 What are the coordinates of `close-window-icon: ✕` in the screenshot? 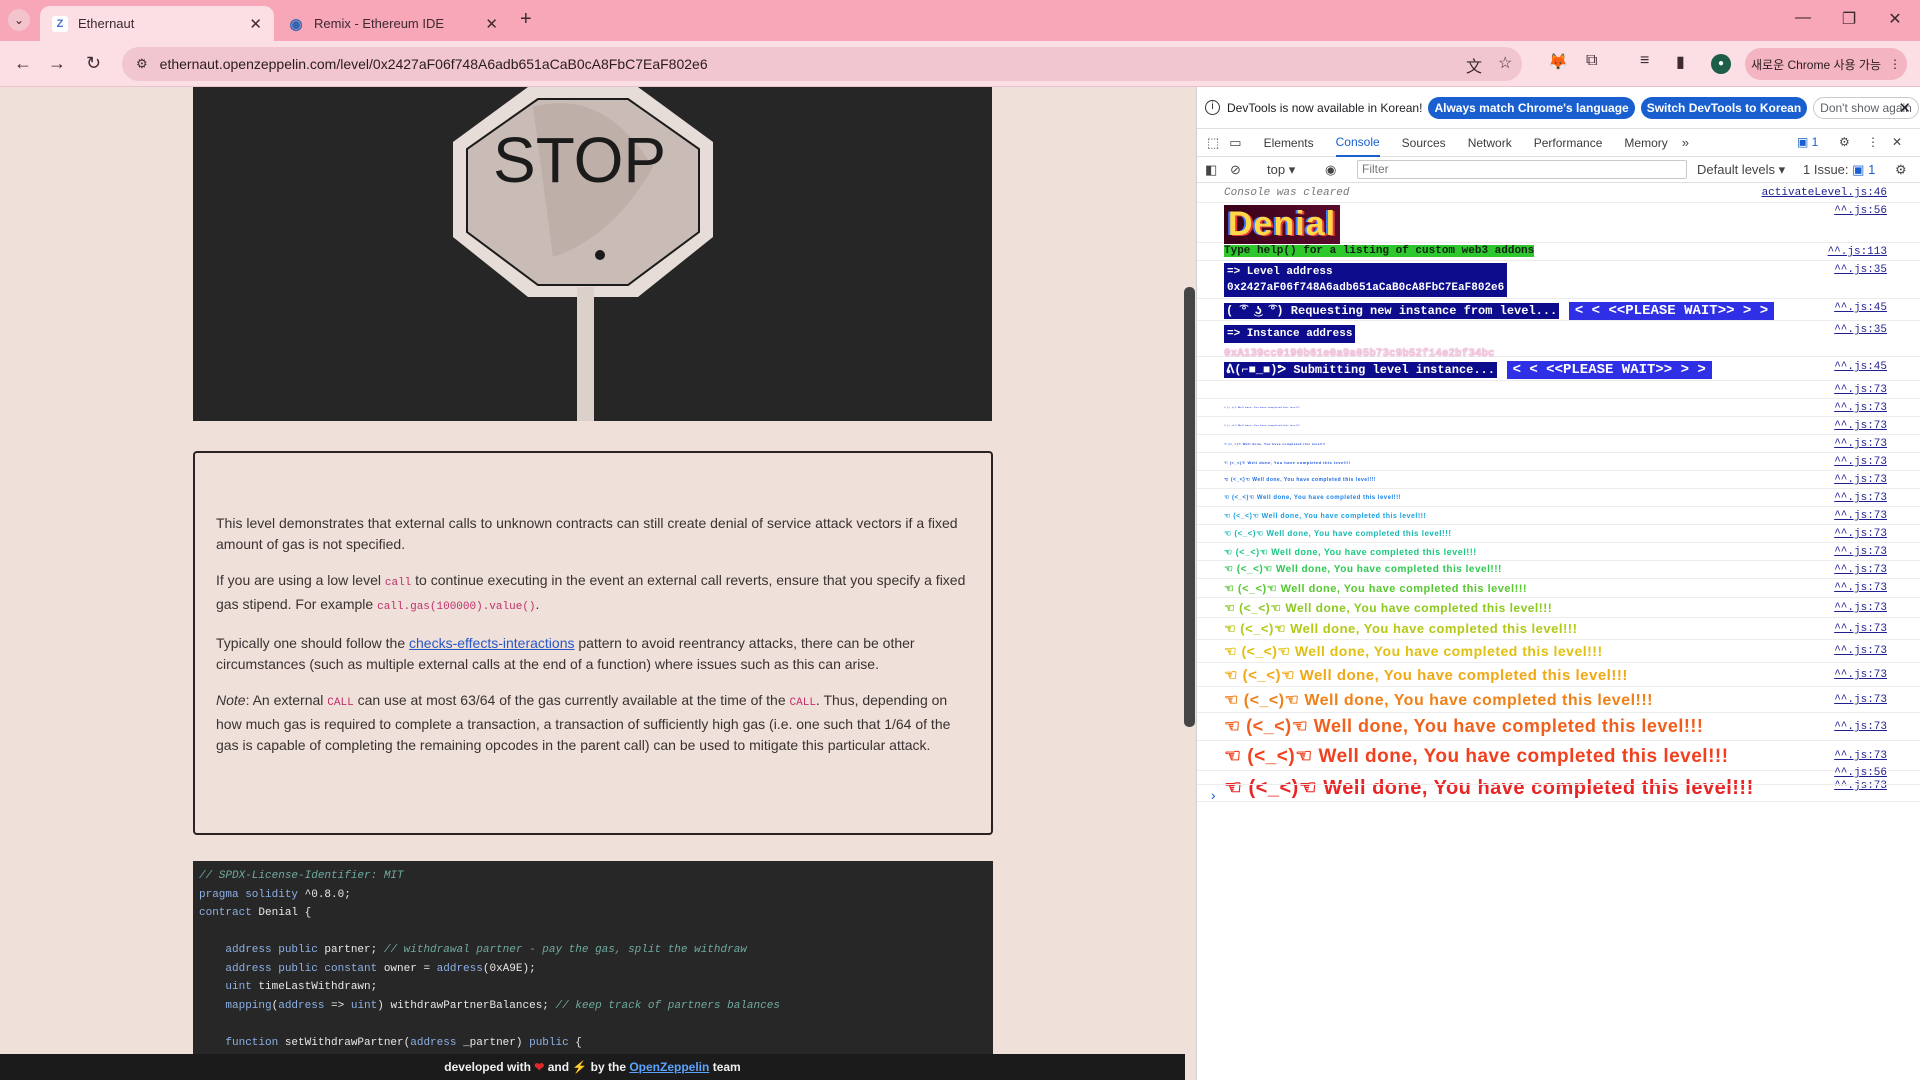 It's located at (1895, 19).